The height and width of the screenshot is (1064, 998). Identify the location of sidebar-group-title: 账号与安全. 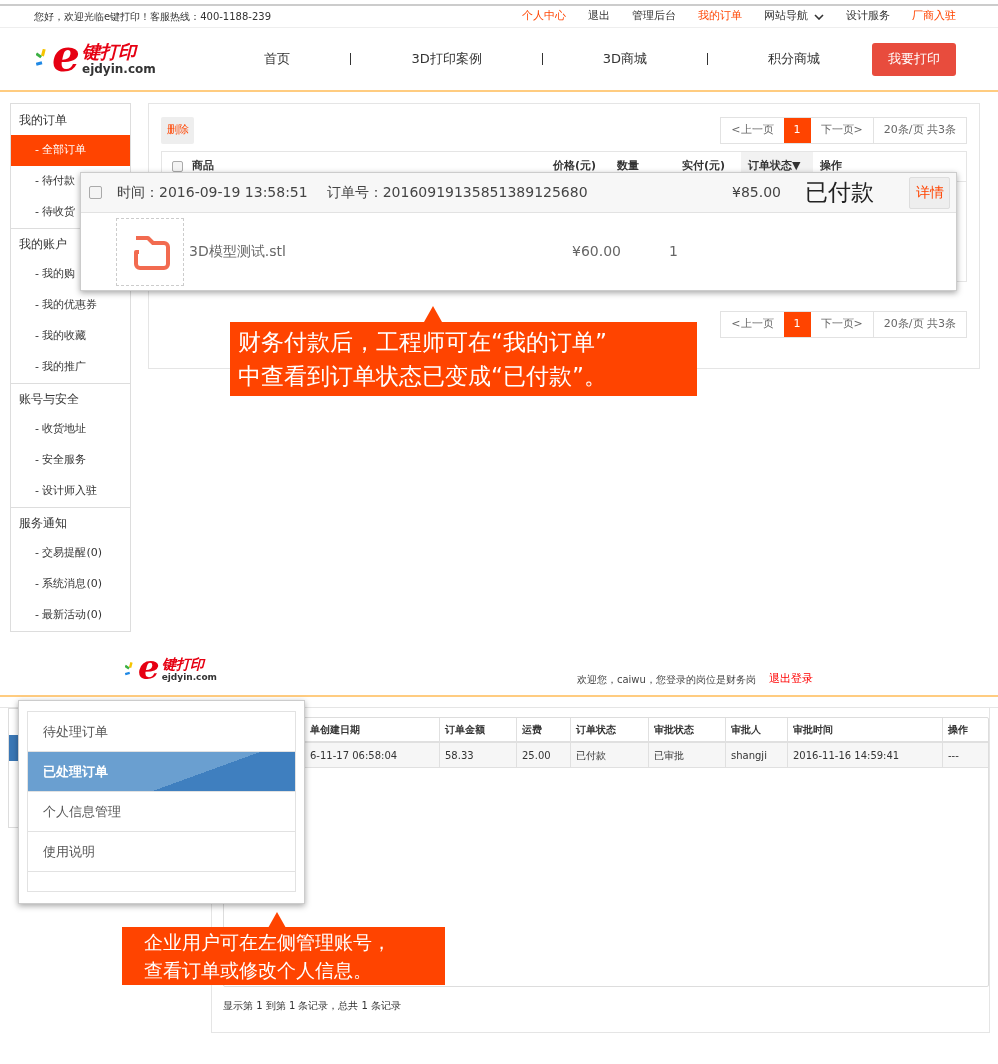
(70, 398).